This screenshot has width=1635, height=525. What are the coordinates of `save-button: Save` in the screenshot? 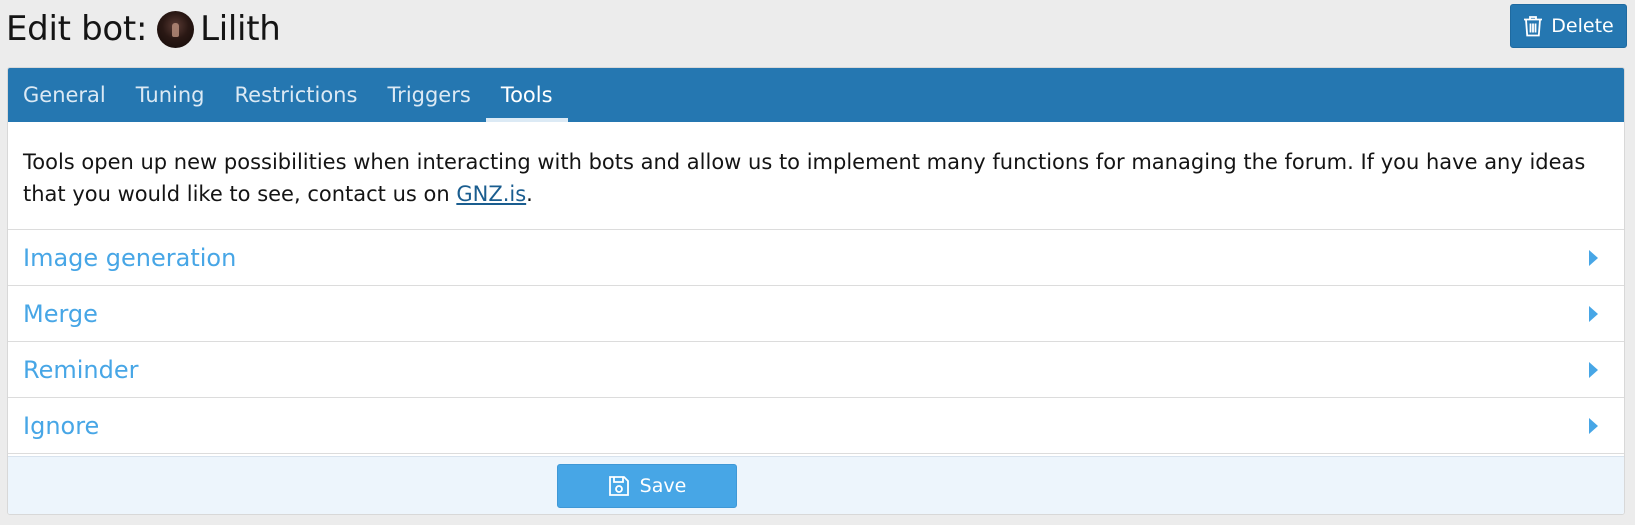 It's located at (647, 486).